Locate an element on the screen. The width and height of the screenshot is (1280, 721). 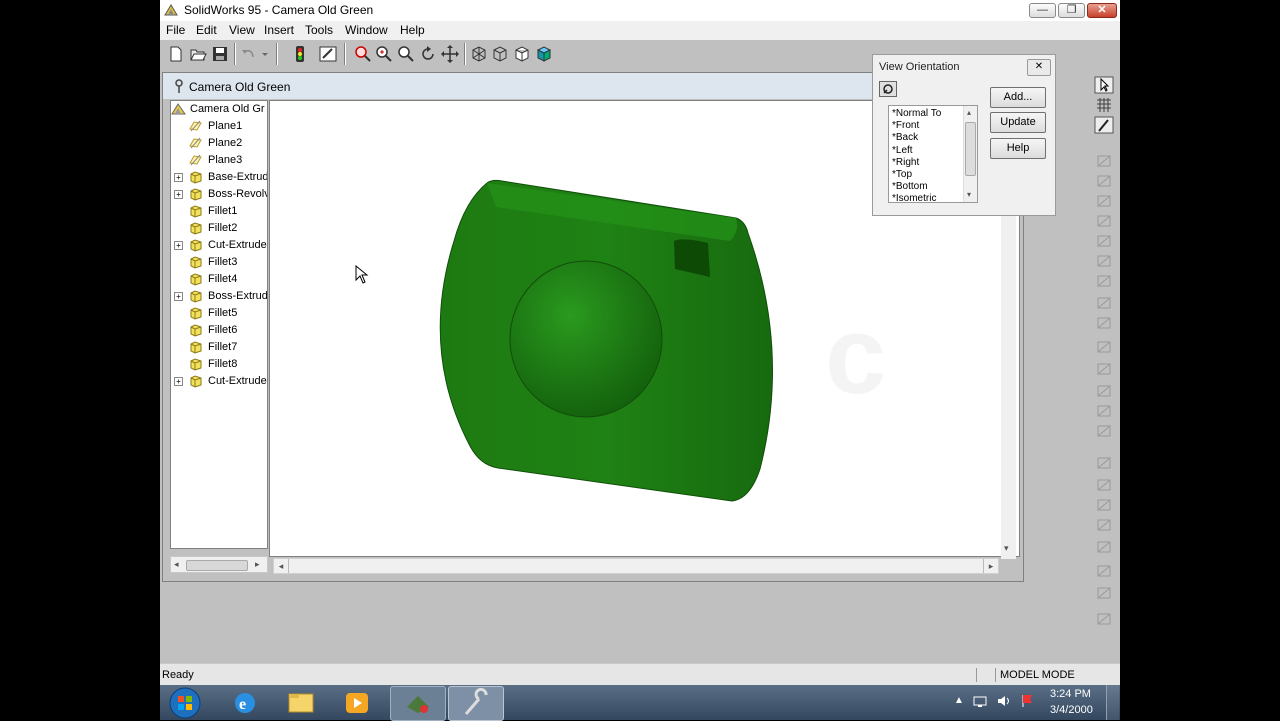
update-view-button: Update is located at coordinates (1018, 122).